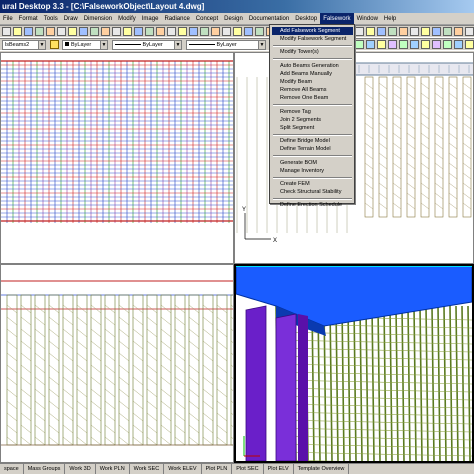  Describe the element at coordinates (176, 19) in the screenshot. I see `menu-radiance: Radiance` at that location.